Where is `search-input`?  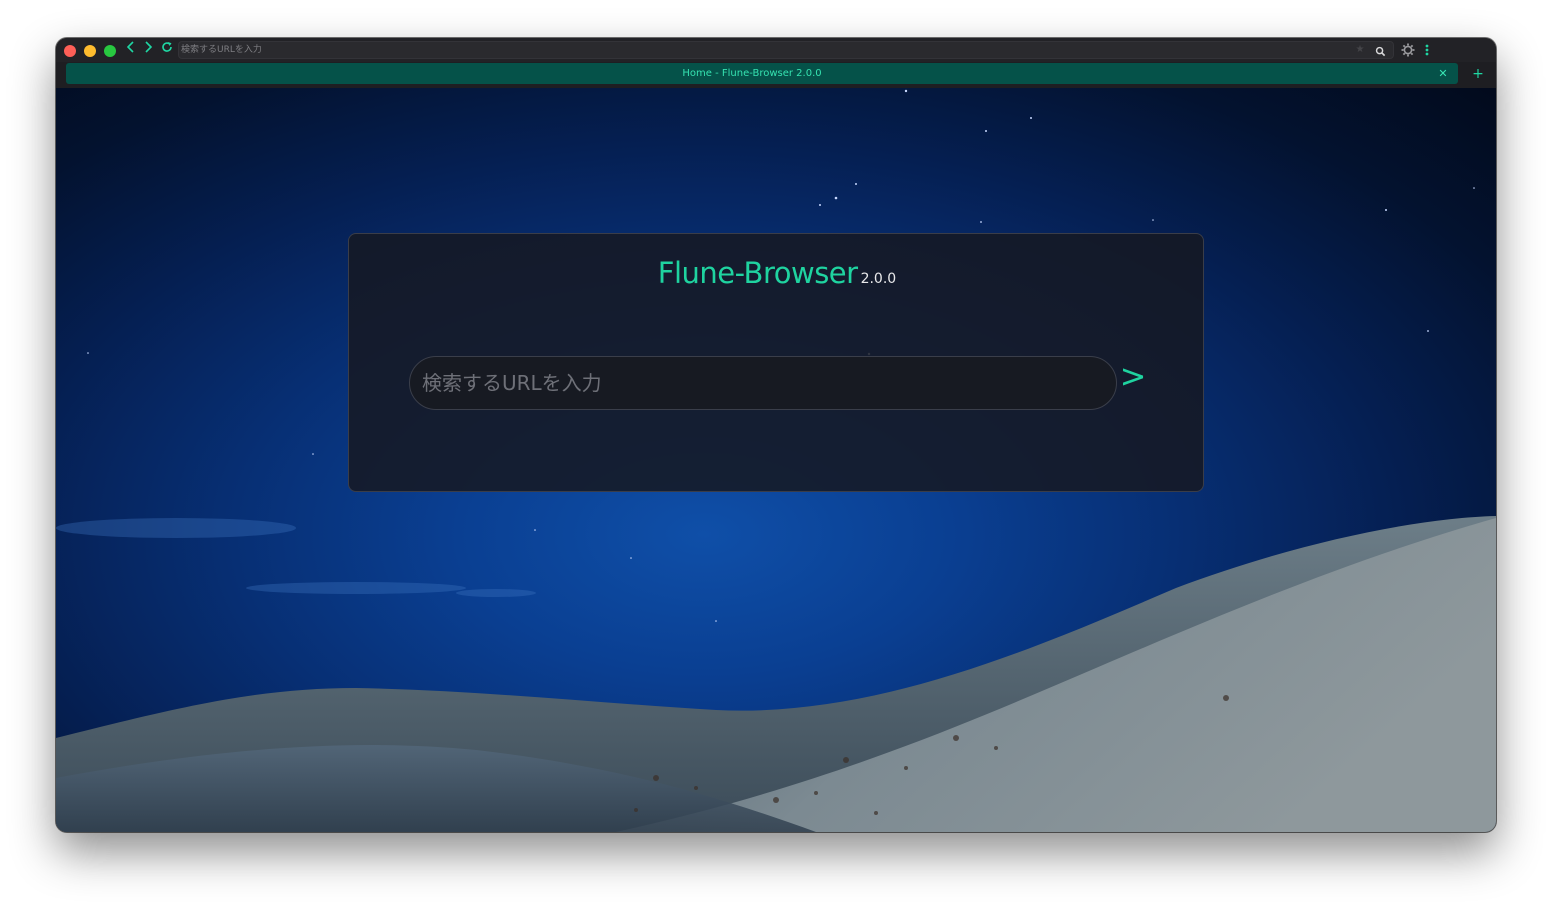
search-input is located at coordinates (762, 383).